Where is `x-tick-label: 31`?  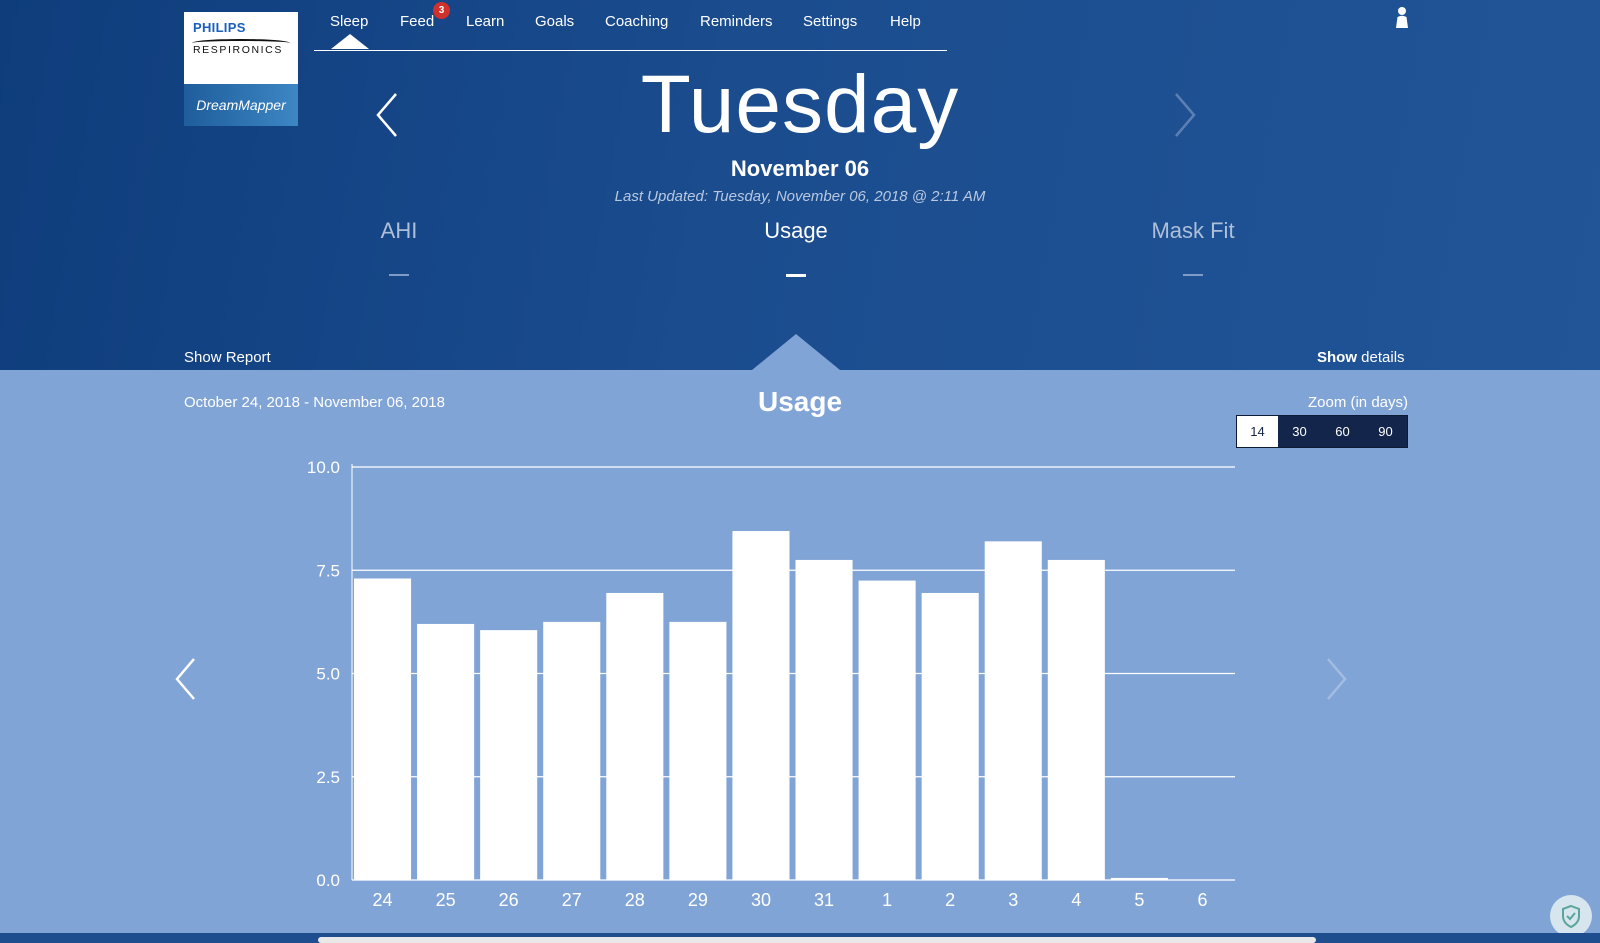 x-tick-label: 31 is located at coordinates (824, 900).